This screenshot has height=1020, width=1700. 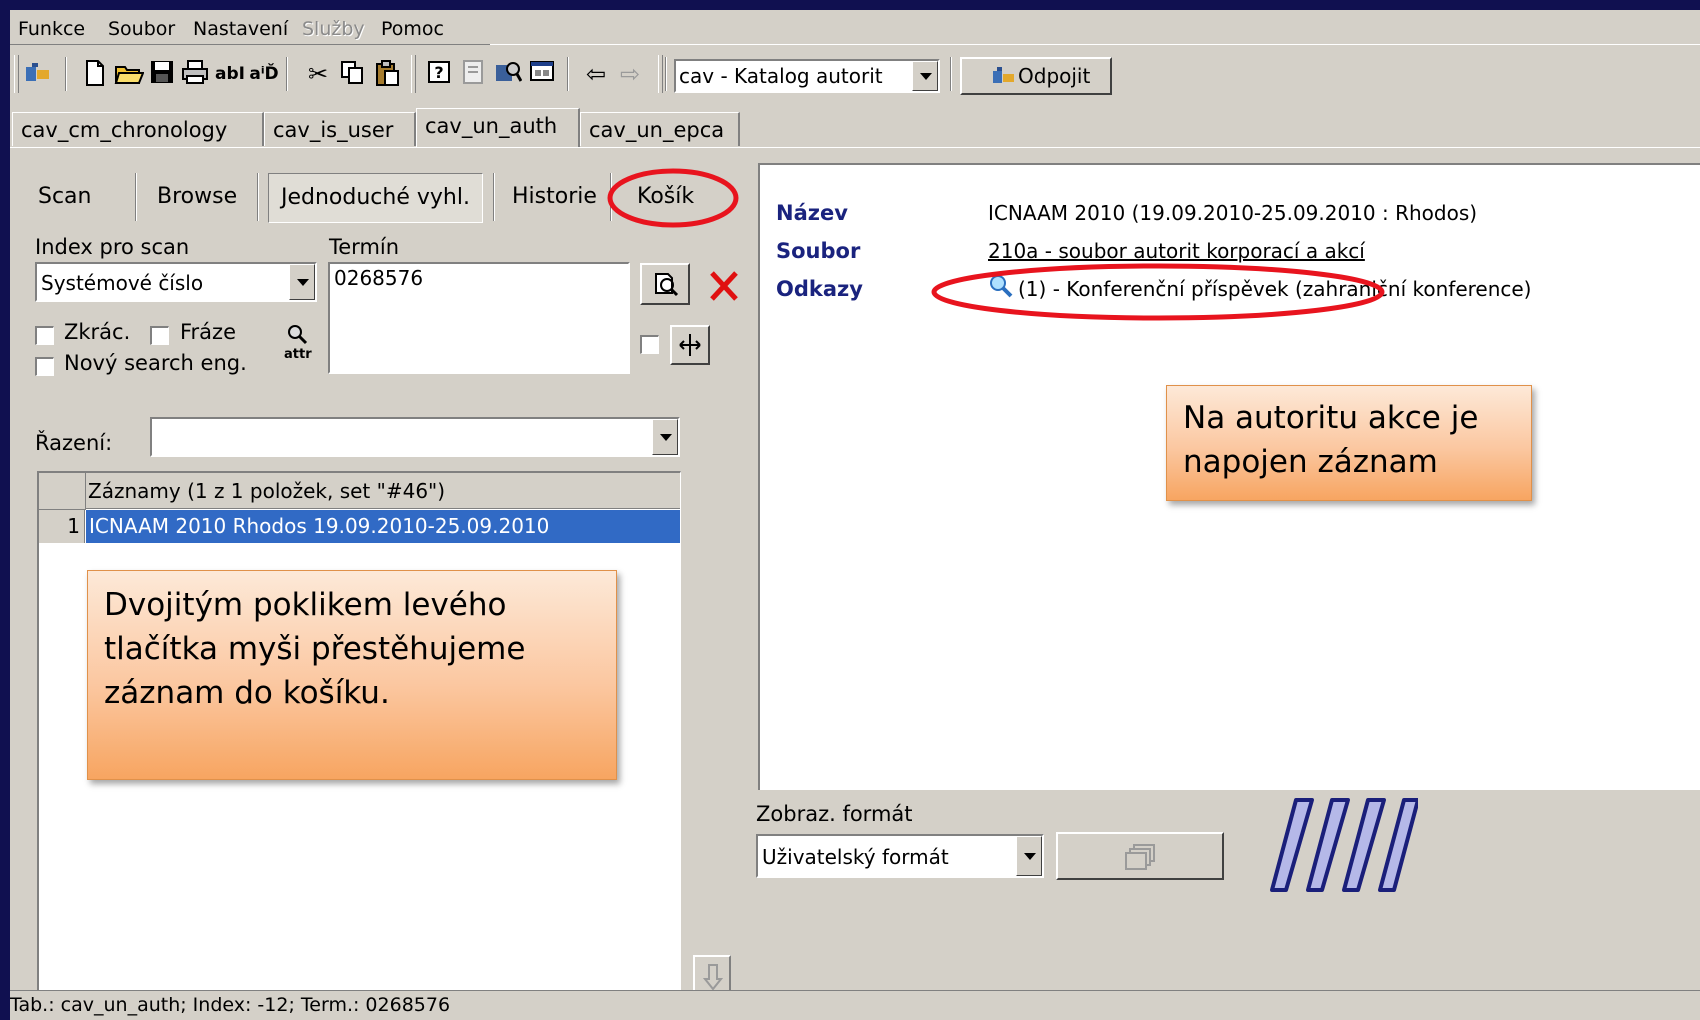 I want to click on grid-corner, so click(x=62, y=491).